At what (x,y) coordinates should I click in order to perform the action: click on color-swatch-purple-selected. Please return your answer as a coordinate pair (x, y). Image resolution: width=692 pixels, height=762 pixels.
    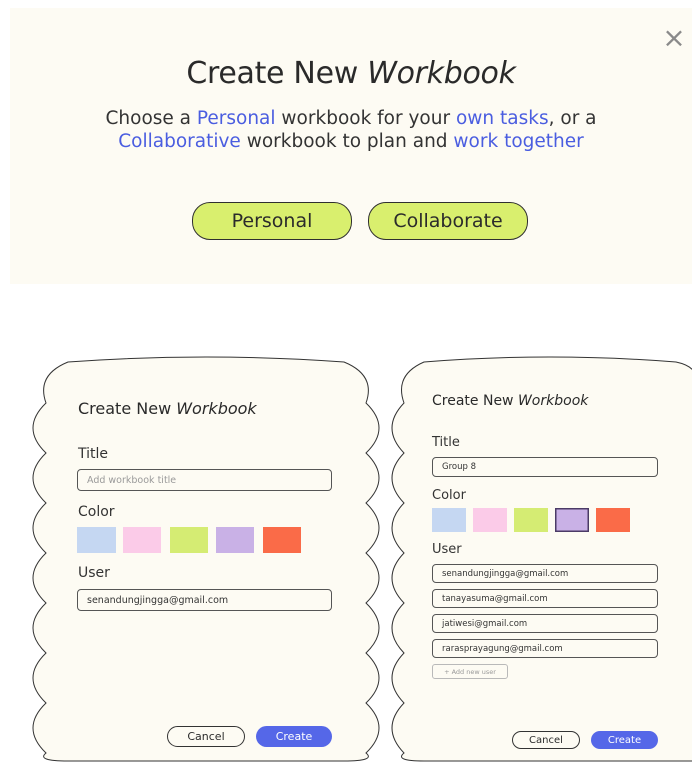
    Looking at the image, I should click on (572, 520).